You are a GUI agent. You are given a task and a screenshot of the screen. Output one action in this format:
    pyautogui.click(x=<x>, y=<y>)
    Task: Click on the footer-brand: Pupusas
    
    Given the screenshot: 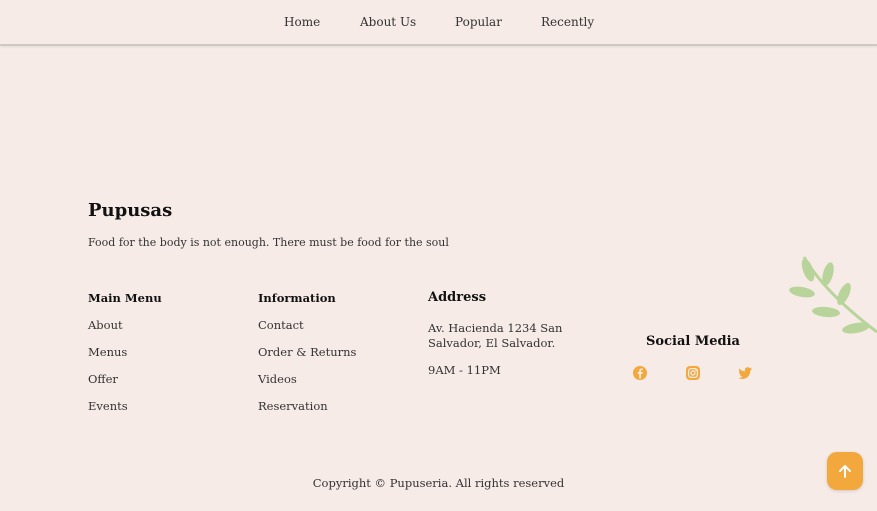 What is the action you would take?
    pyautogui.click(x=130, y=210)
    